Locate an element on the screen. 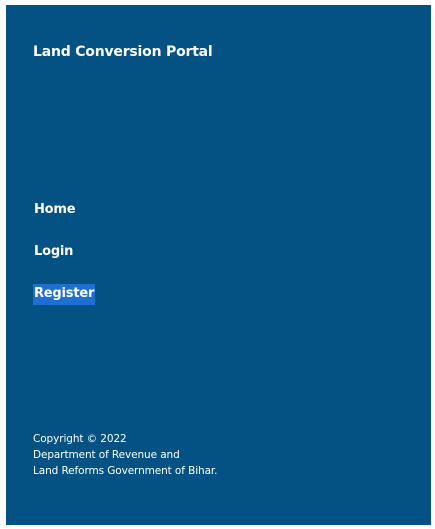 Image resolution: width=435 pixels, height=529 pixels. nav-item-login: Login is located at coordinates (64, 262).